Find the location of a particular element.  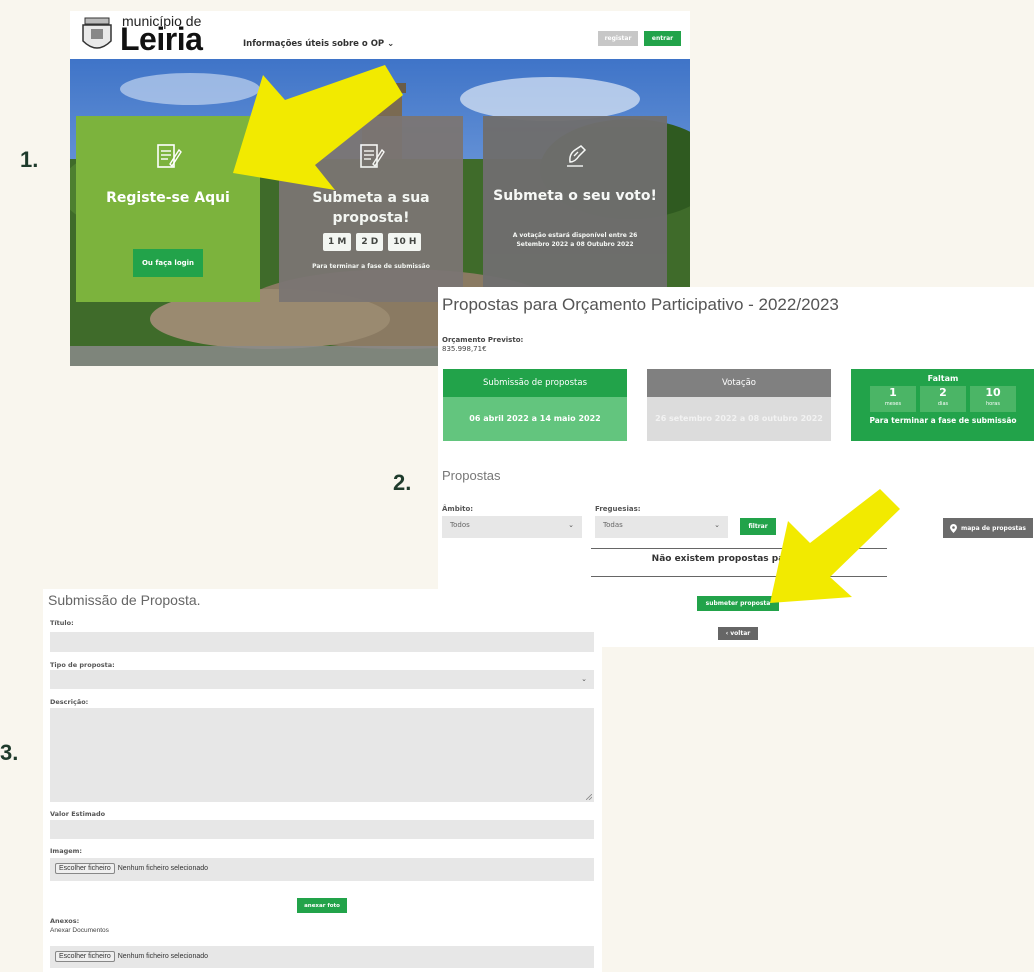

image-choose-file-button: Escolher ficheiro is located at coordinates (85, 868).